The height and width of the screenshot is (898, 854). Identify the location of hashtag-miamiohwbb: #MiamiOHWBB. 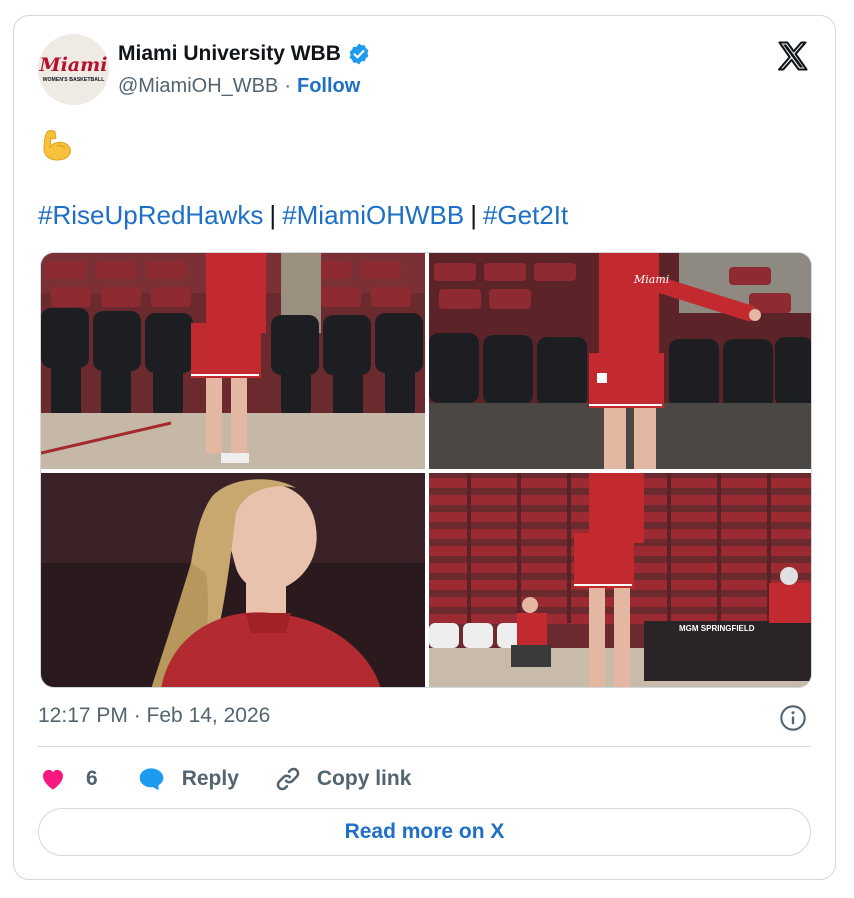
(373, 215).